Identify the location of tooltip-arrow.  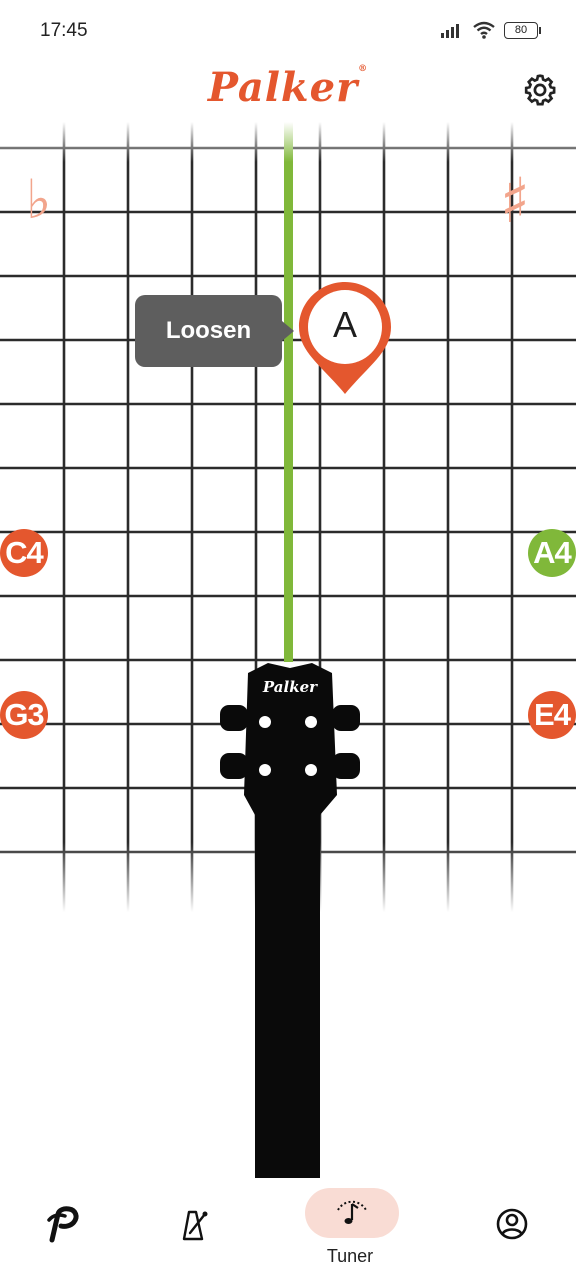
(288, 331).